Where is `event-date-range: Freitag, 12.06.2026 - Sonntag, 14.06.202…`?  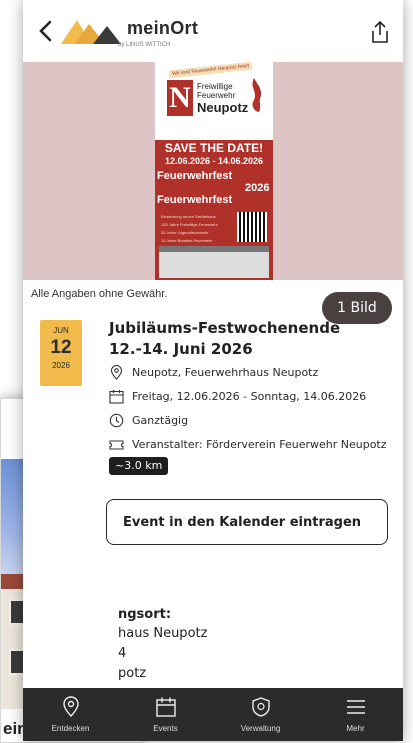
event-date-range: Freitag, 12.06.2026 - Sonntag, 14.06.202… is located at coordinates (249, 396).